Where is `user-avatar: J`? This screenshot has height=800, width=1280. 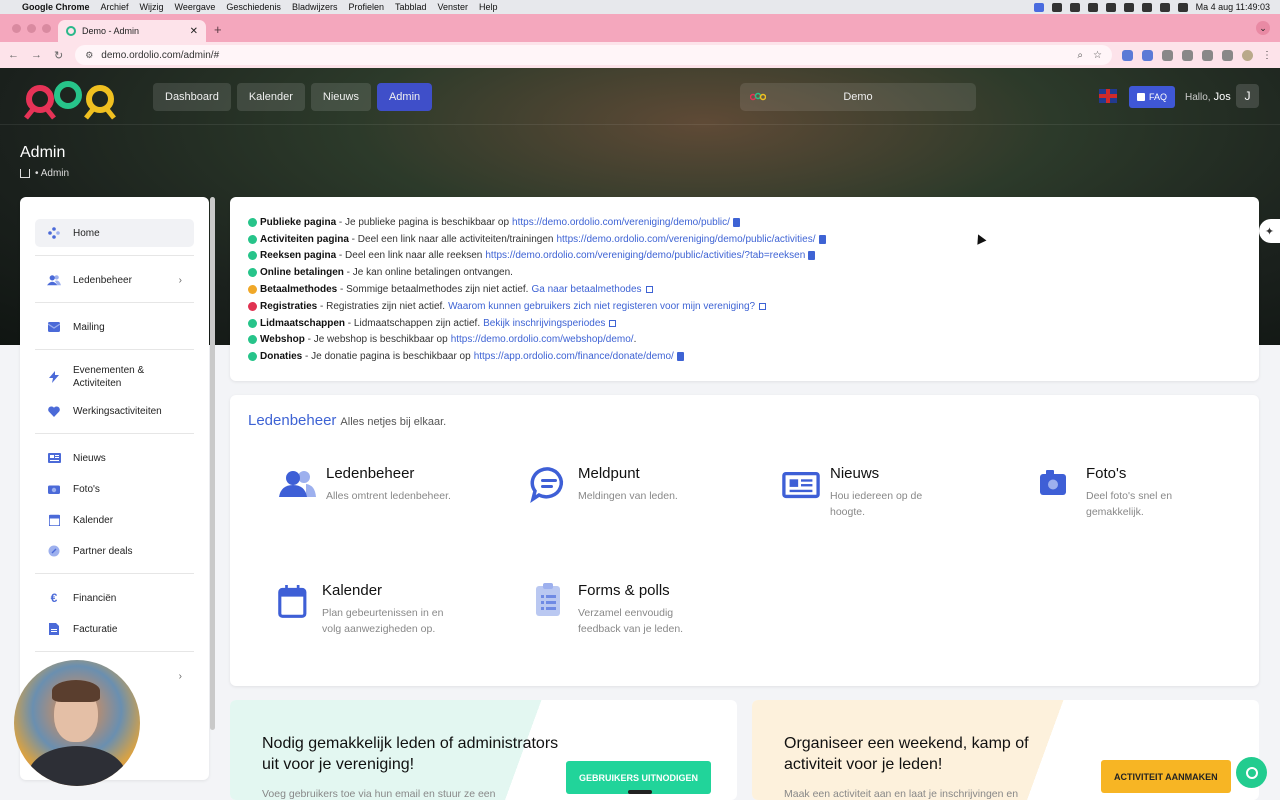
user-avatar: J is located at coordinates (1247, 96).